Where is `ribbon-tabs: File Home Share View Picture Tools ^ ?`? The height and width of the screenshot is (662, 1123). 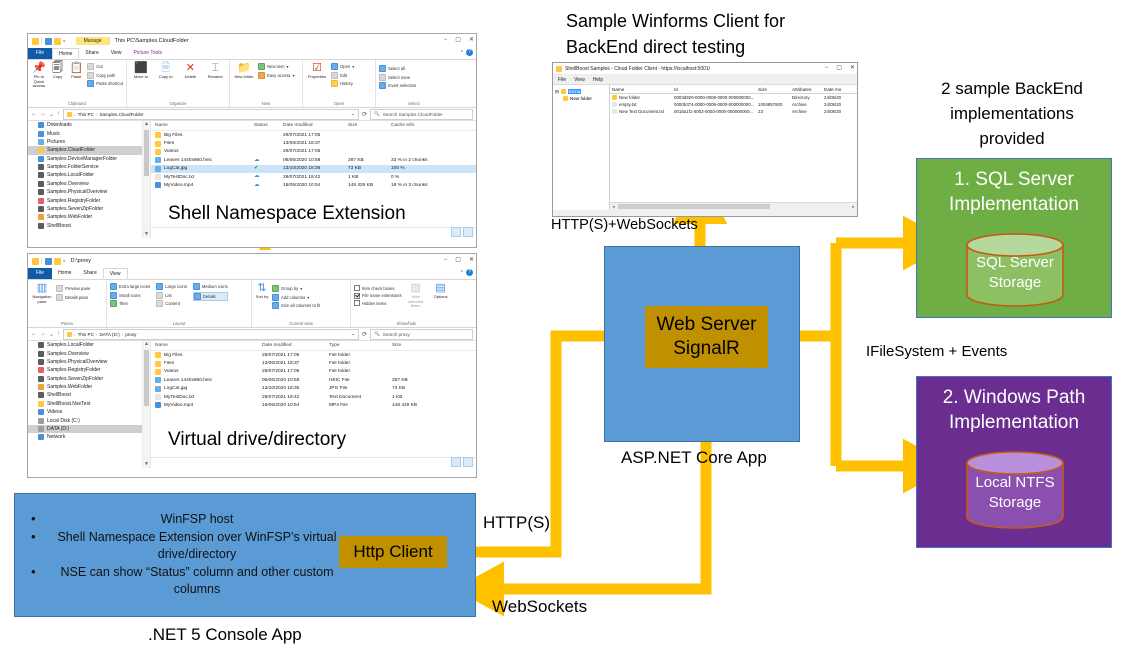 ribbon-tabs: File Home Share View Picture Tools ^ ? is located at coordinates (252, 54).